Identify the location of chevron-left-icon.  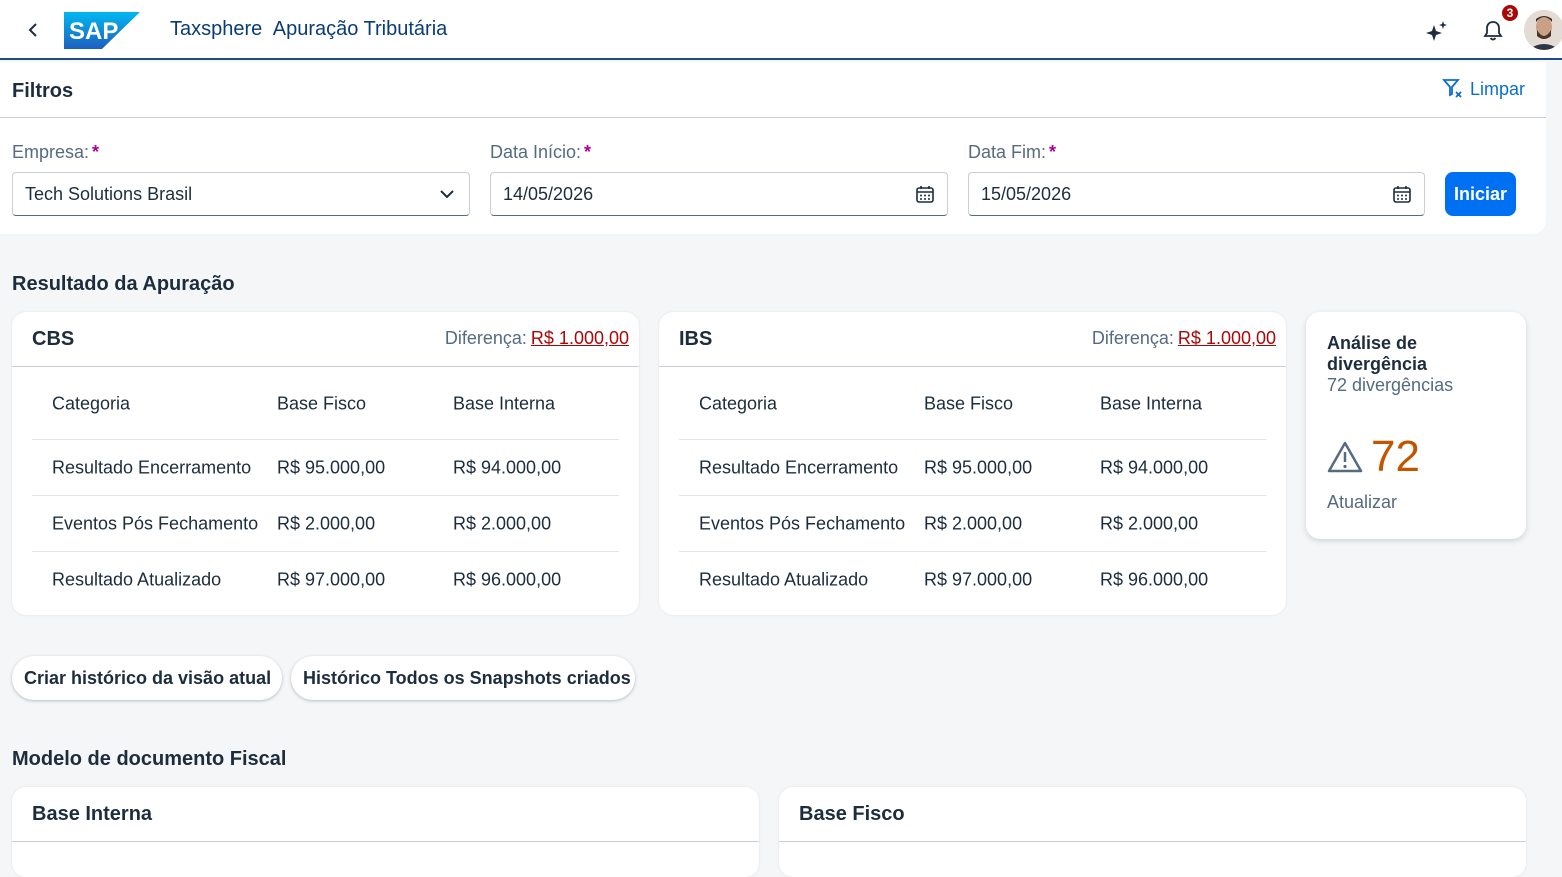
(32, 30).